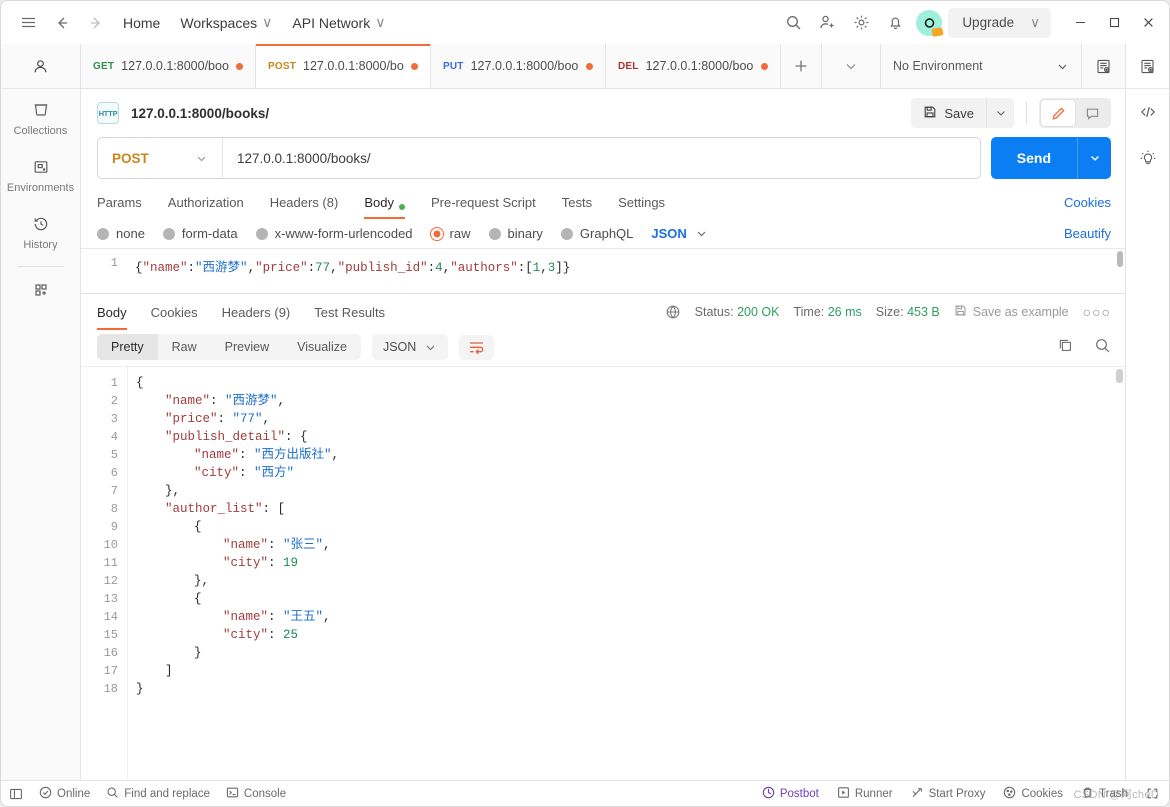  What do you see at coordinates (981, 66) in the screenshot?
I see `environment-select: No Environment` at bounding box center [981, 66].